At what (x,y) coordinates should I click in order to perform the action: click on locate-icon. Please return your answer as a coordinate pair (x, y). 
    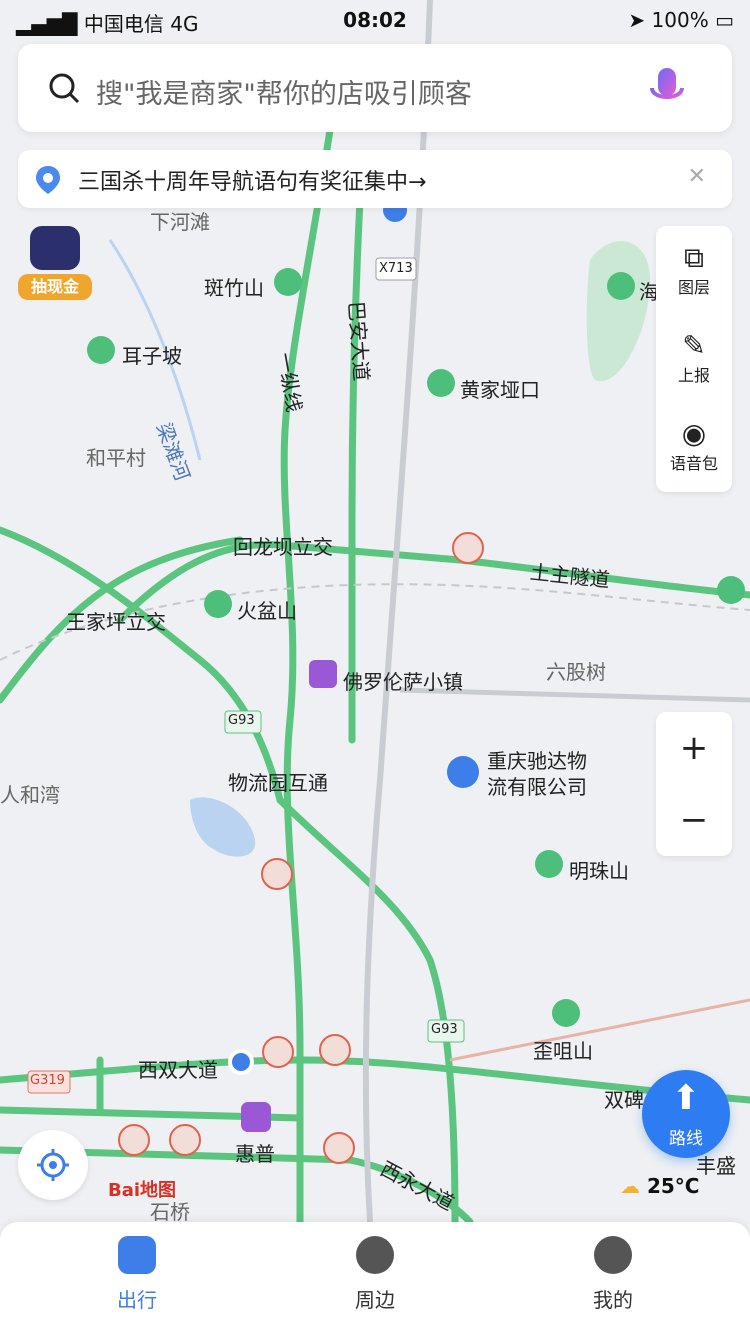
    Looking at the image, I should click on (53, 1165).